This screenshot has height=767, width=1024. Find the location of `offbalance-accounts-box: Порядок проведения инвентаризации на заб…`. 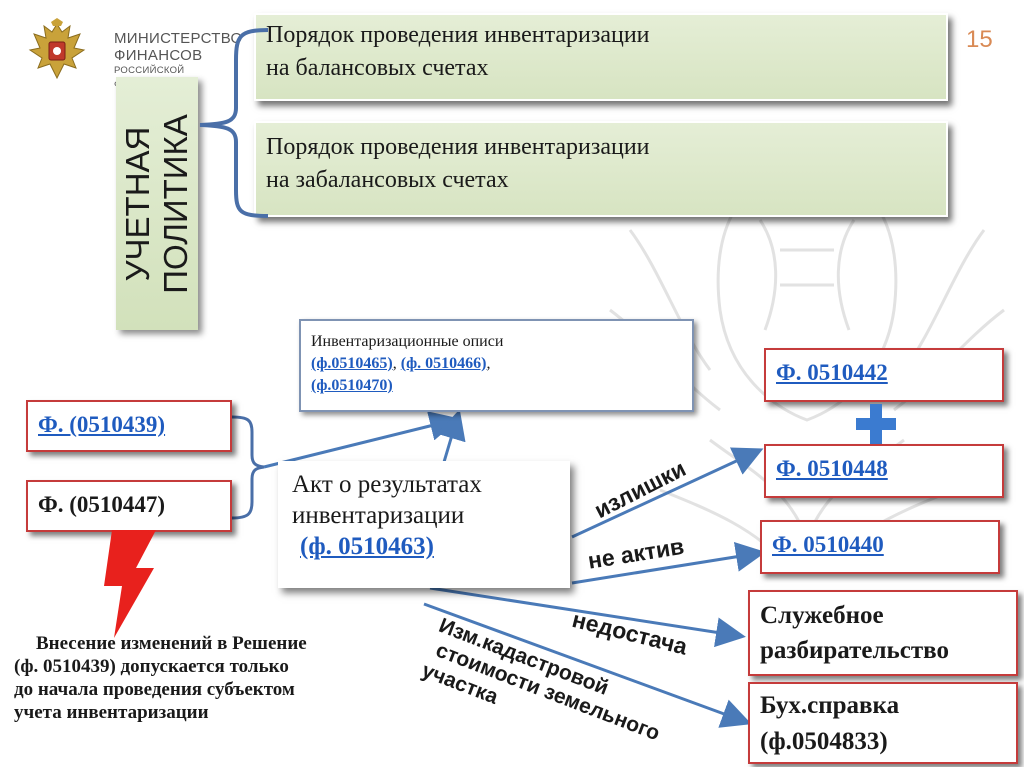

offbalance-accounts-box: Порядок проведения инвентаризации на заб… is located at coordinates (601, 169).